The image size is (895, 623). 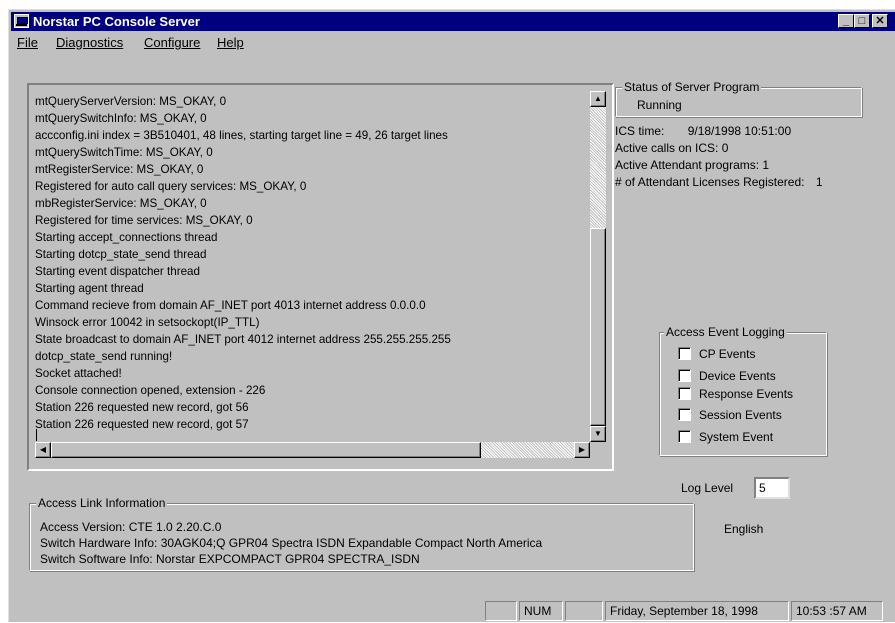 I want to click on close-button: ✕, so click(x=880, y=21).